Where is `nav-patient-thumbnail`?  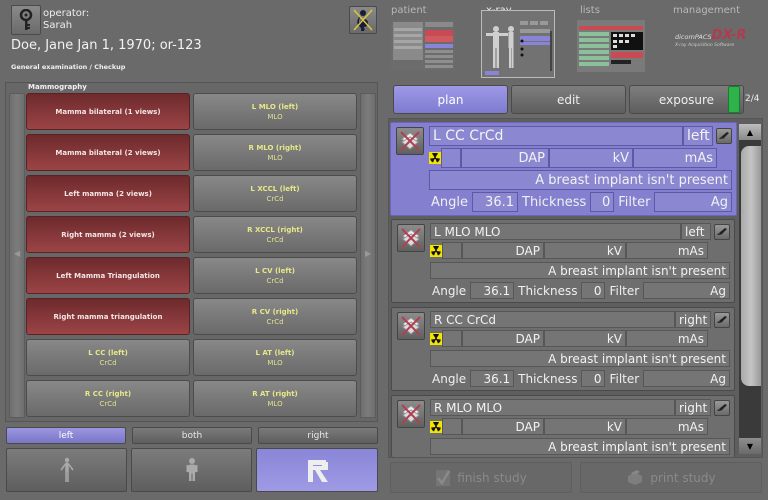
nav-patient-thumbnail is located at coordinates (423, 45).